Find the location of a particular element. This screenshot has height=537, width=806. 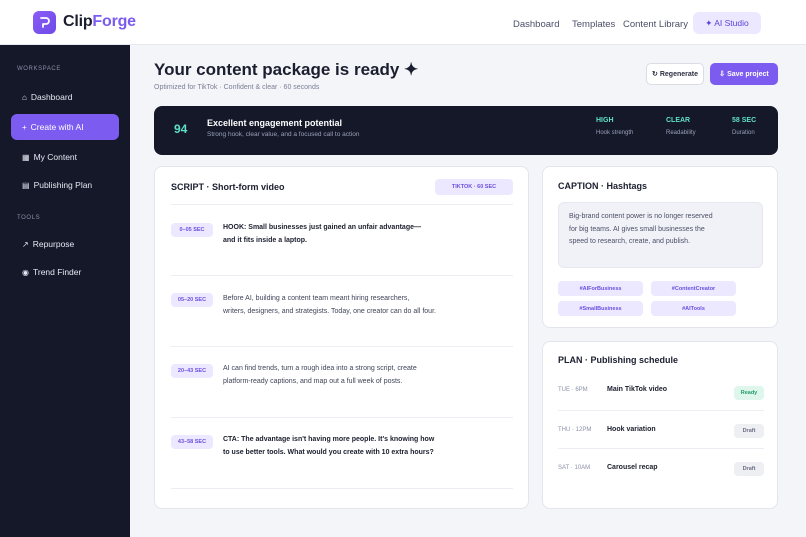

page-title: Your content package is ready ✦ is located at coordinates (286, 69).